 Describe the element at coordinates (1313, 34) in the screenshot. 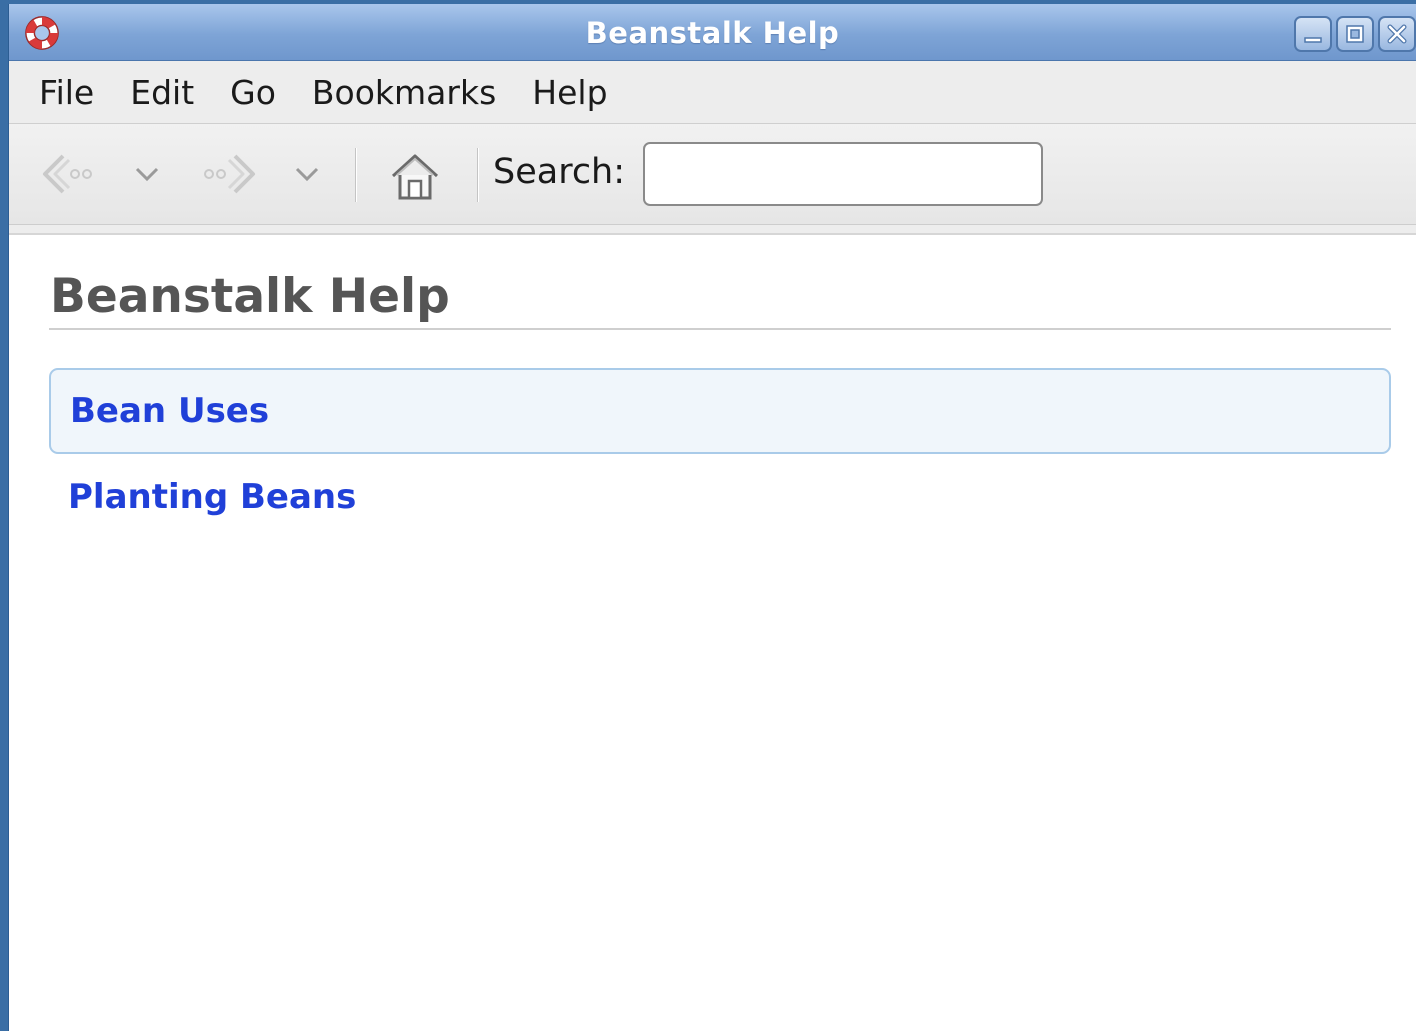

I see `minimize-button` at that location.